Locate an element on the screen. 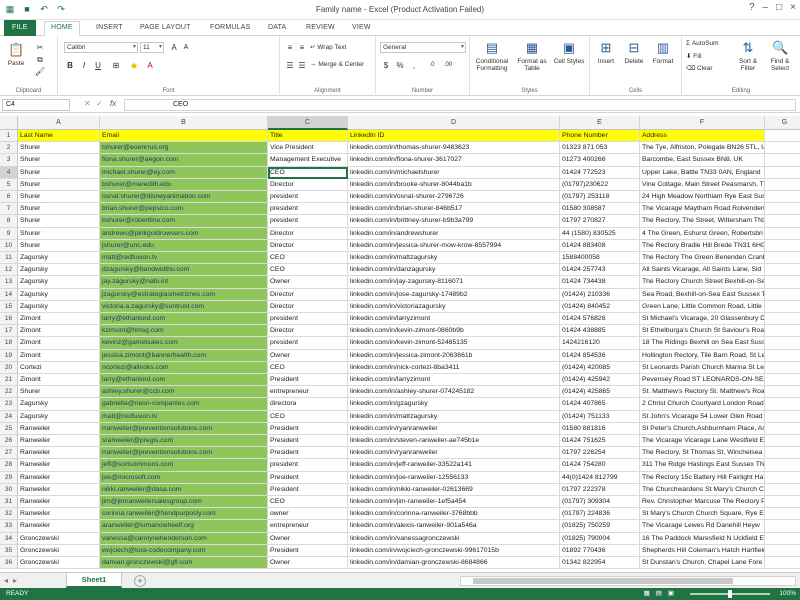 This screenshot has width=800, height=600. column-header: F is located at coordinates (702, 123).